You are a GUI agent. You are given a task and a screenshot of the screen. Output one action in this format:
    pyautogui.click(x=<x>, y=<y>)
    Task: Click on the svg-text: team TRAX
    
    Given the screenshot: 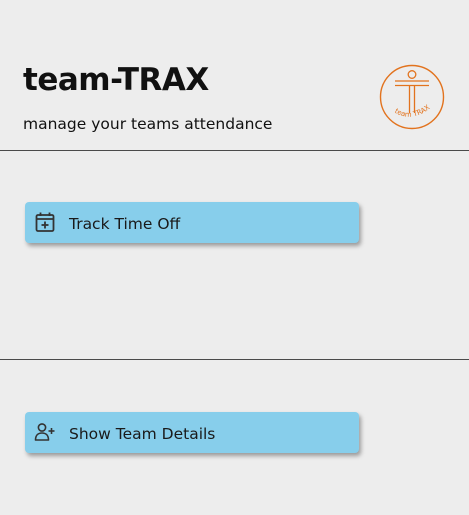 What is the action you would take?
    pyautogui.click(x=412, y=111)
    